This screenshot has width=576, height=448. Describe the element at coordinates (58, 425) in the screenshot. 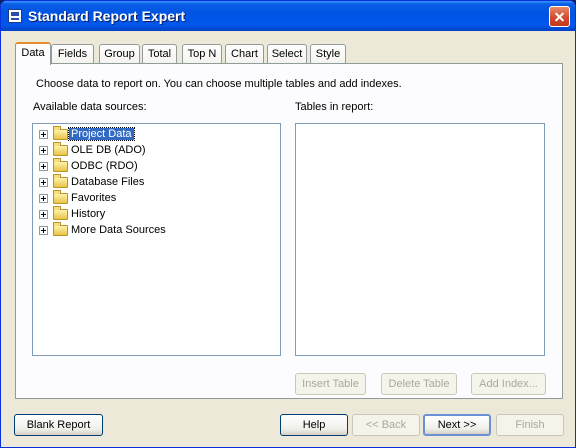

I see `blank-report-button: Blank Report` at that location.